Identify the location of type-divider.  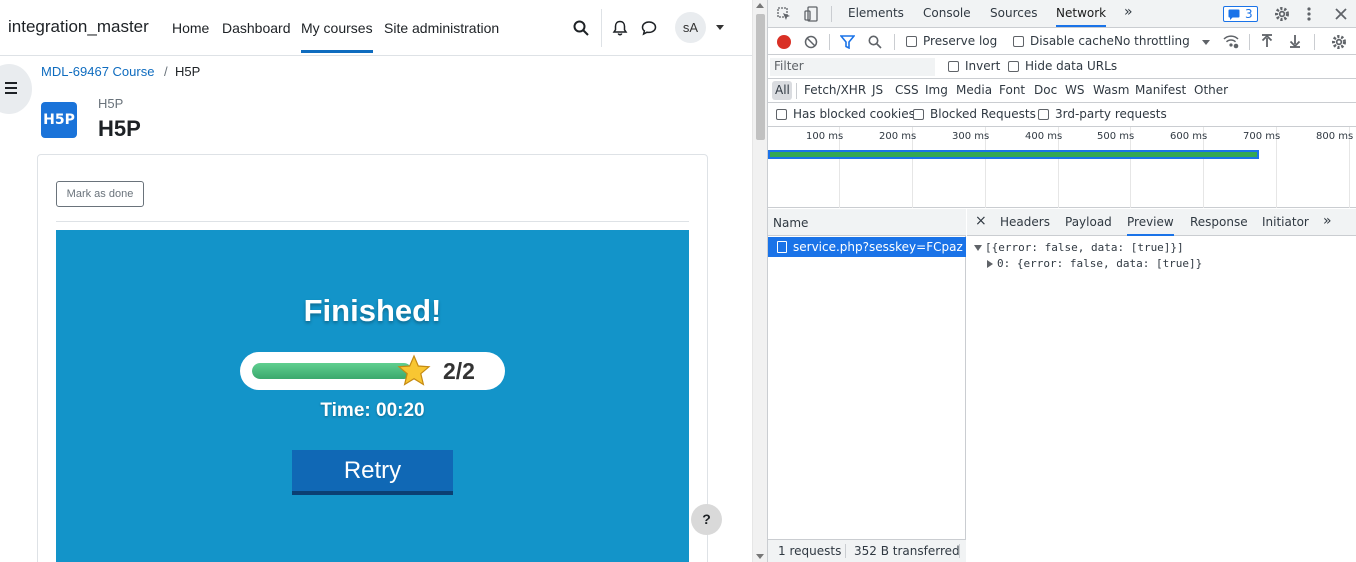
(796, 91).